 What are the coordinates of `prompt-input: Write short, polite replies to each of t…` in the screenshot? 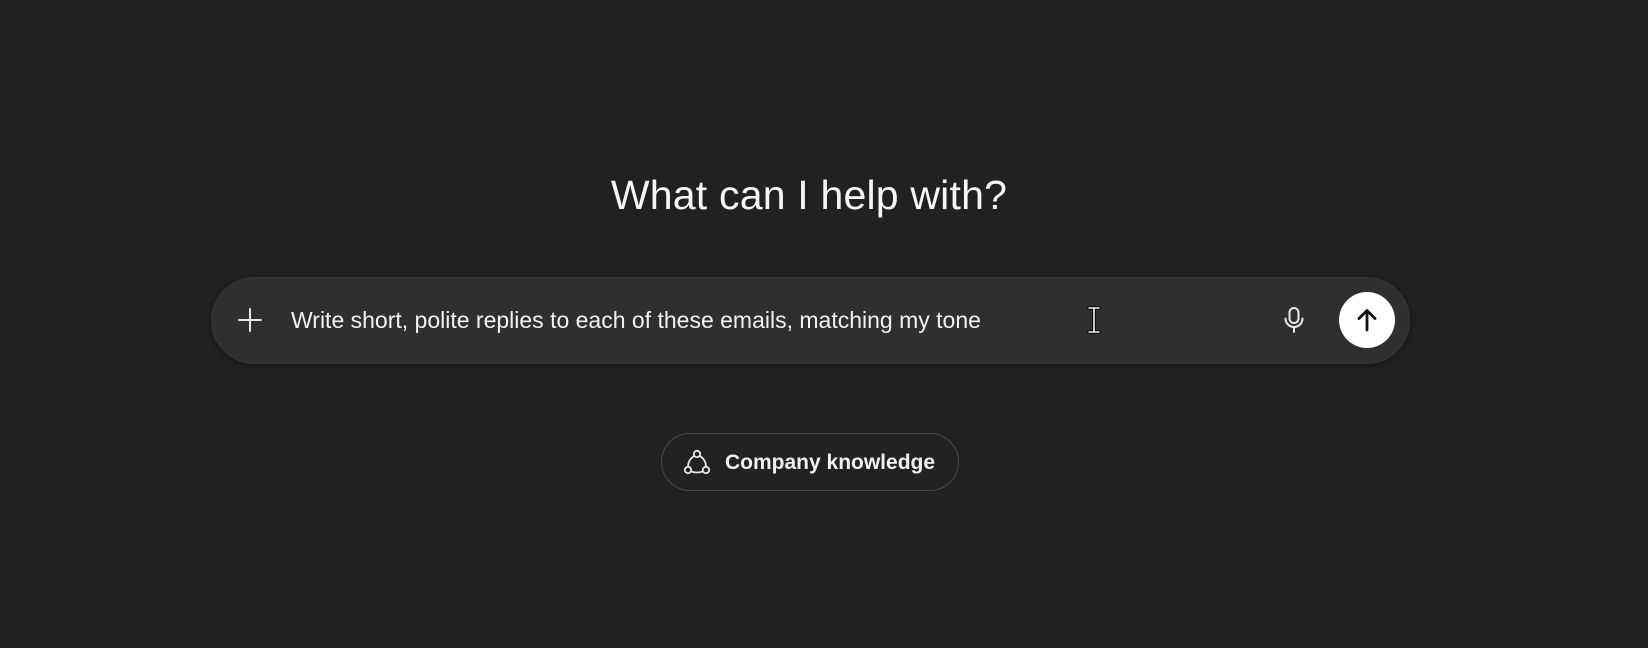 It's located at (691, 320).